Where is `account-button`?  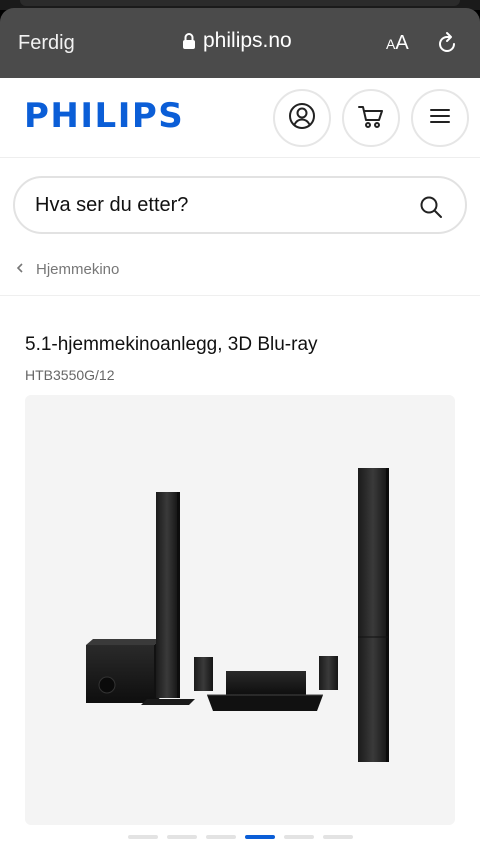
account-button is located at coordinates (302, 118).